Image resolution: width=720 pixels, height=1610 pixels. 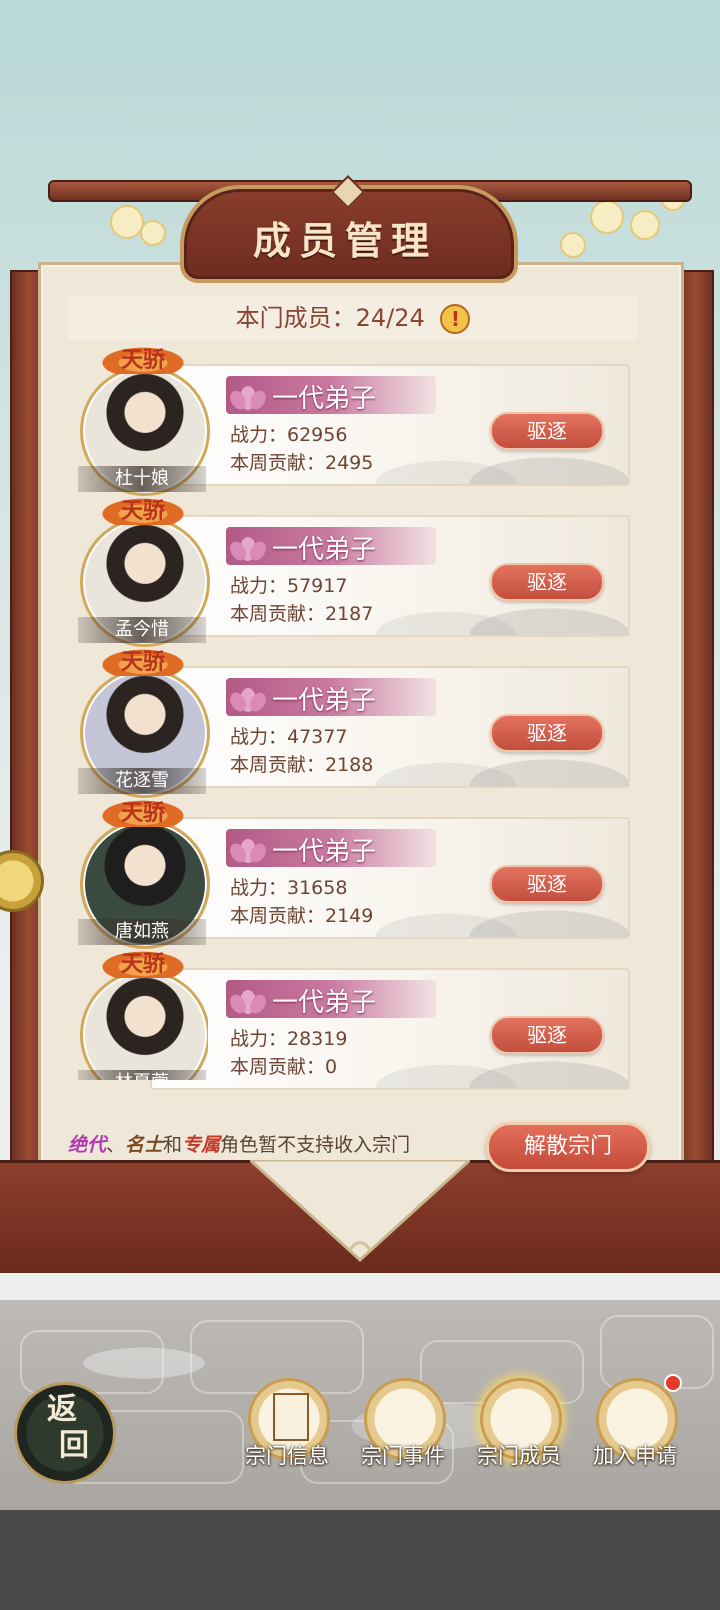 What do you see at coordinates (144, 874) in the screenshot?
I see `member-avatar-group: 天骄 唐如燕` at bounding box center [144, 874].